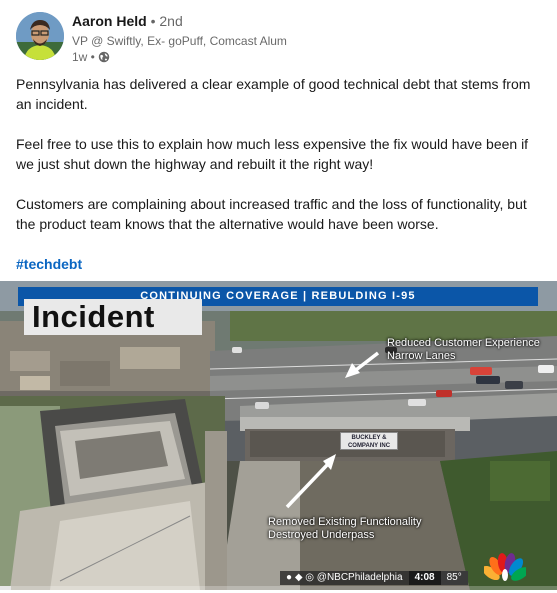 The image size is (557, 593). I want to click on post-meta: 1w •, so click(91, 57).